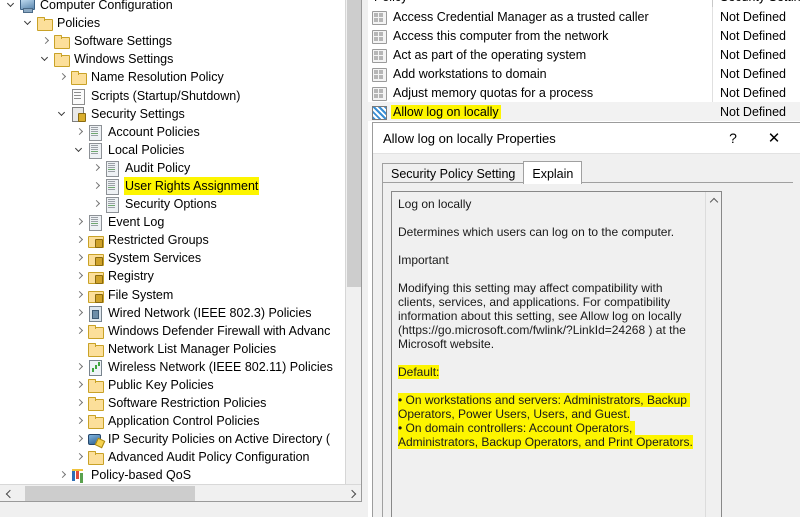  I want to click on tree-item-public-key-policies: Public Key Policies, so click(172, 385).